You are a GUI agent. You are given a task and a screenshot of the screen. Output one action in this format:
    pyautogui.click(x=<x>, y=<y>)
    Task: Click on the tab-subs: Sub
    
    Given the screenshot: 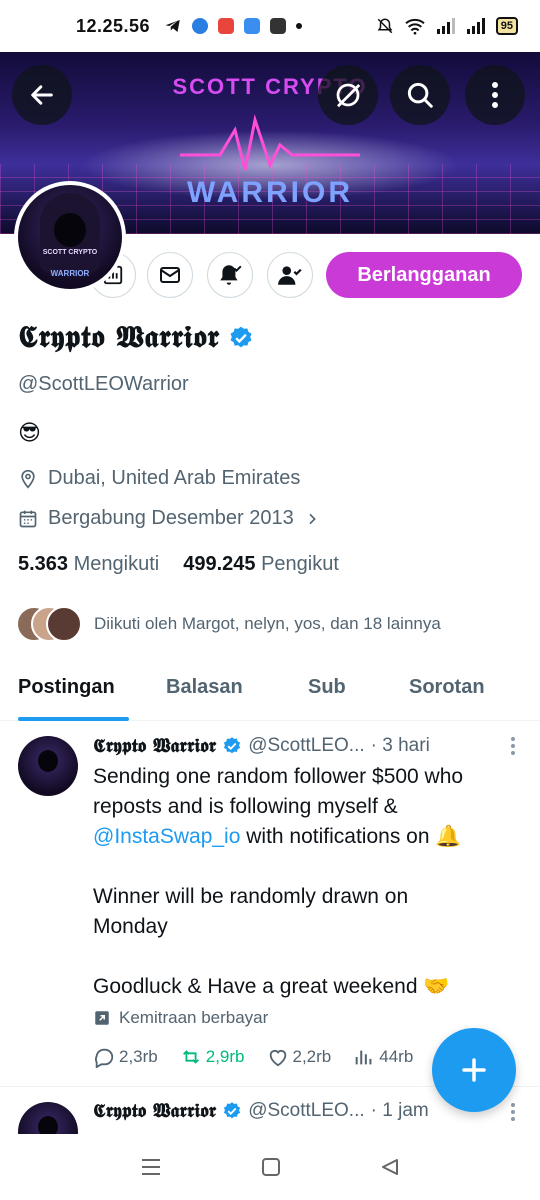 What is the action you would take?
    pyautogui.click(x=327, y=687)
    